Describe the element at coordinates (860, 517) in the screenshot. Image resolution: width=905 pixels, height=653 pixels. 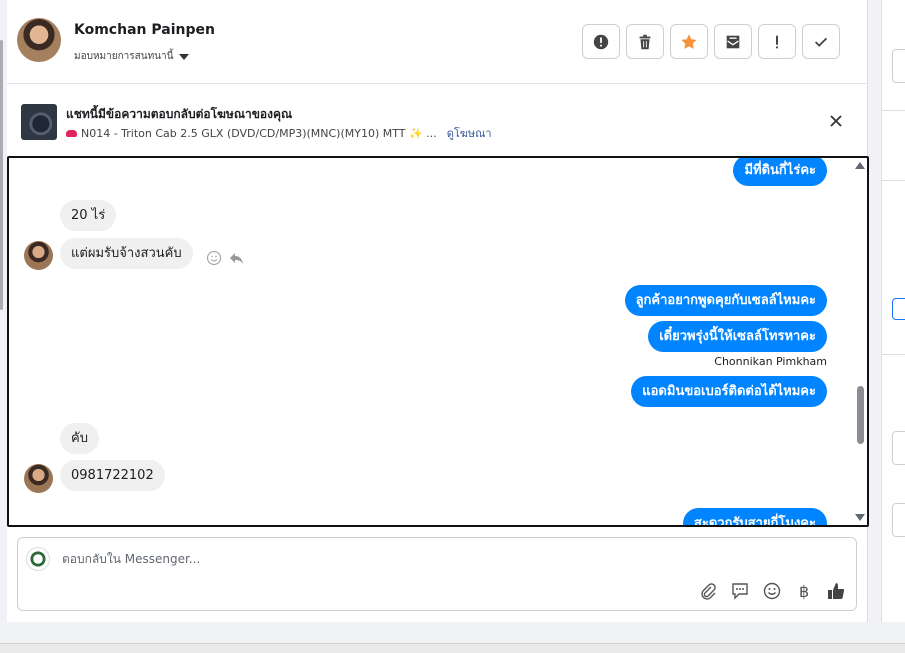
I see `scroll-down-arrow` at that location.